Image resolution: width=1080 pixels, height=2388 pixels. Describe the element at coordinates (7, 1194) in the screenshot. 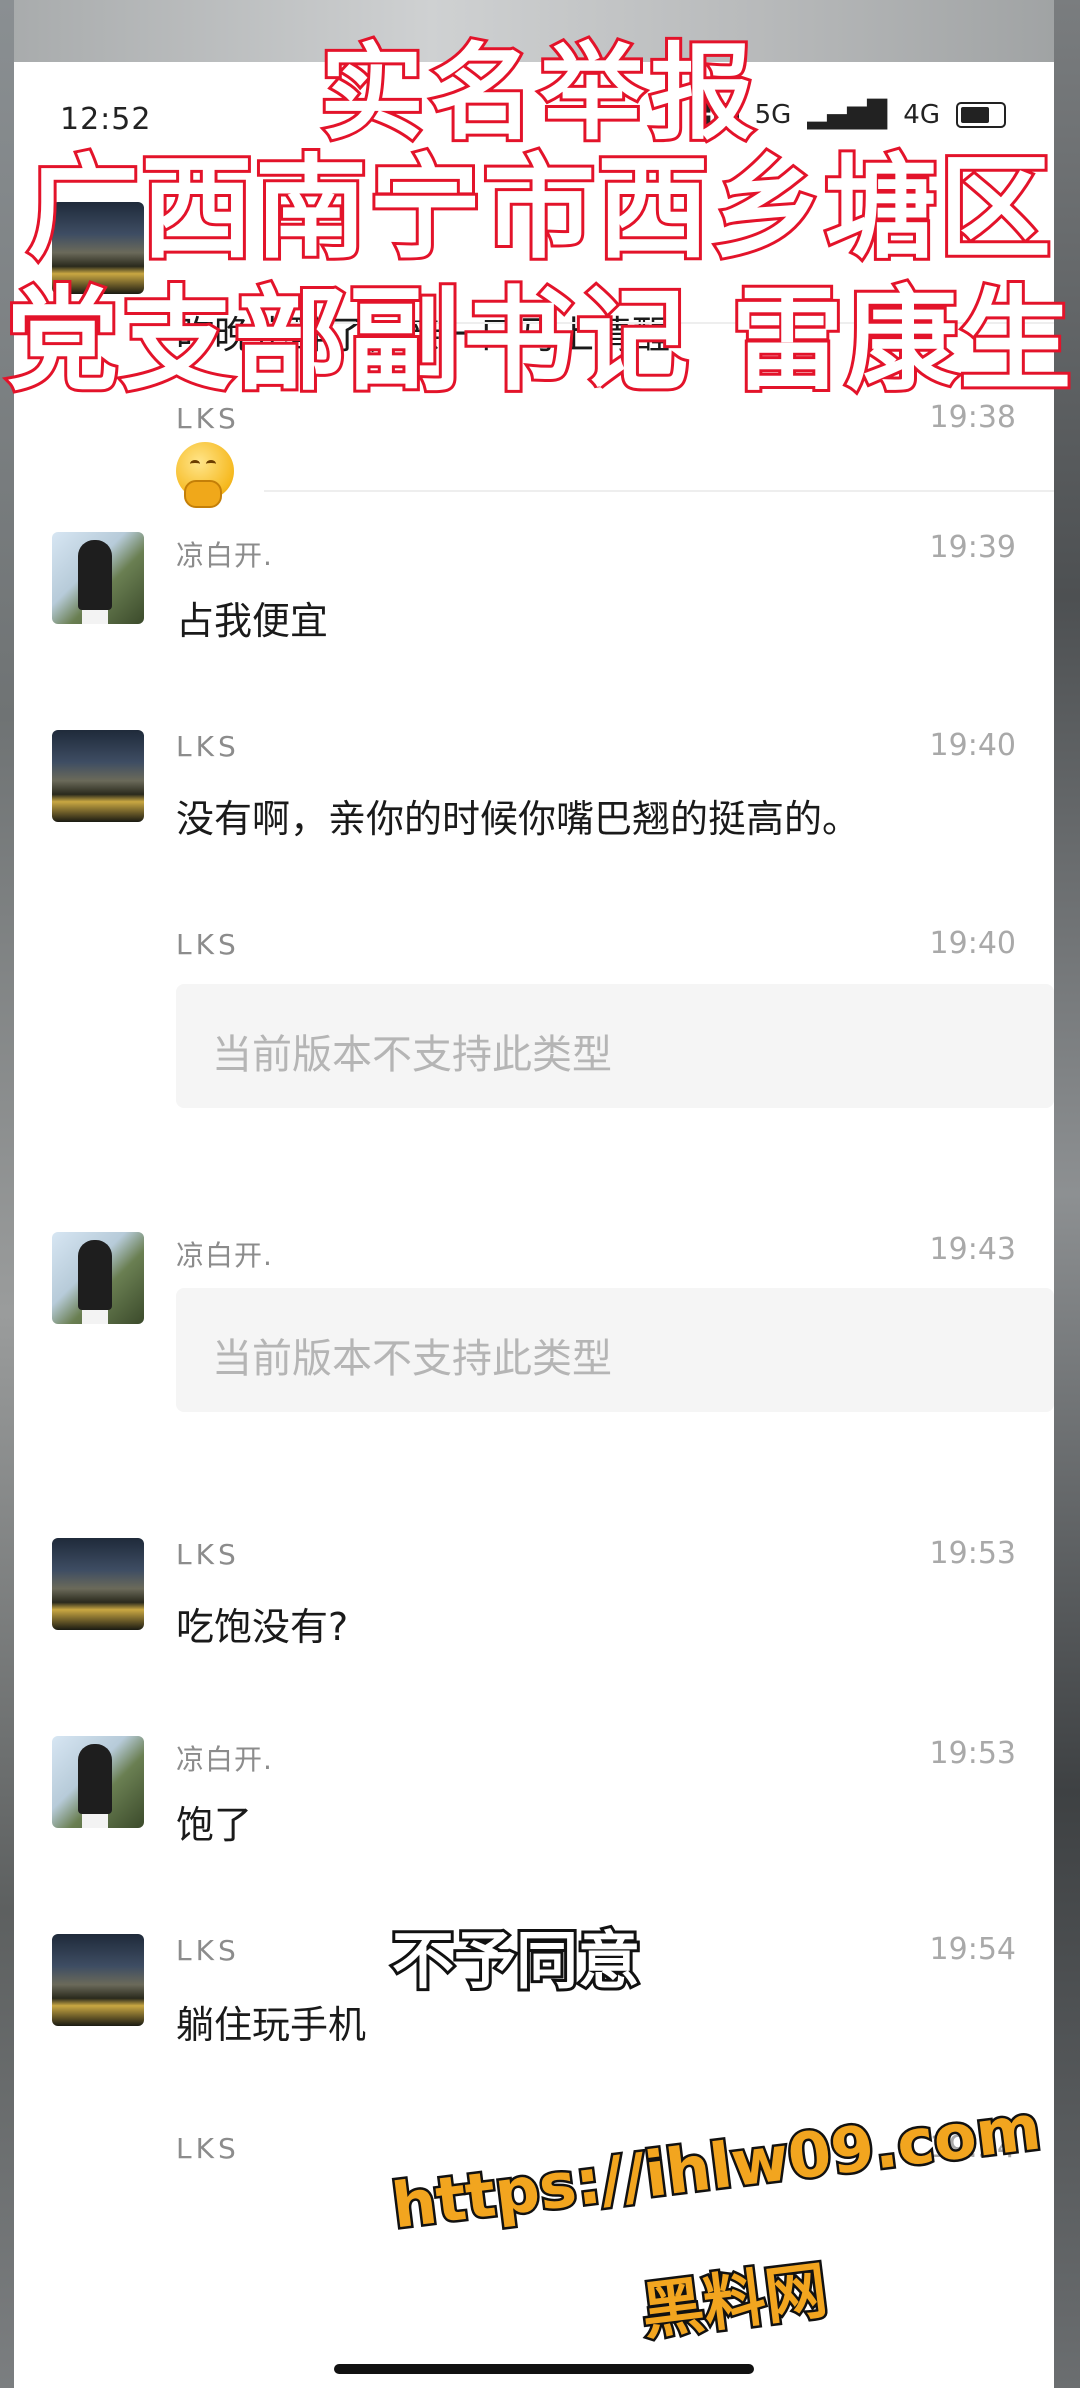

I see `video-background-left` at that location.